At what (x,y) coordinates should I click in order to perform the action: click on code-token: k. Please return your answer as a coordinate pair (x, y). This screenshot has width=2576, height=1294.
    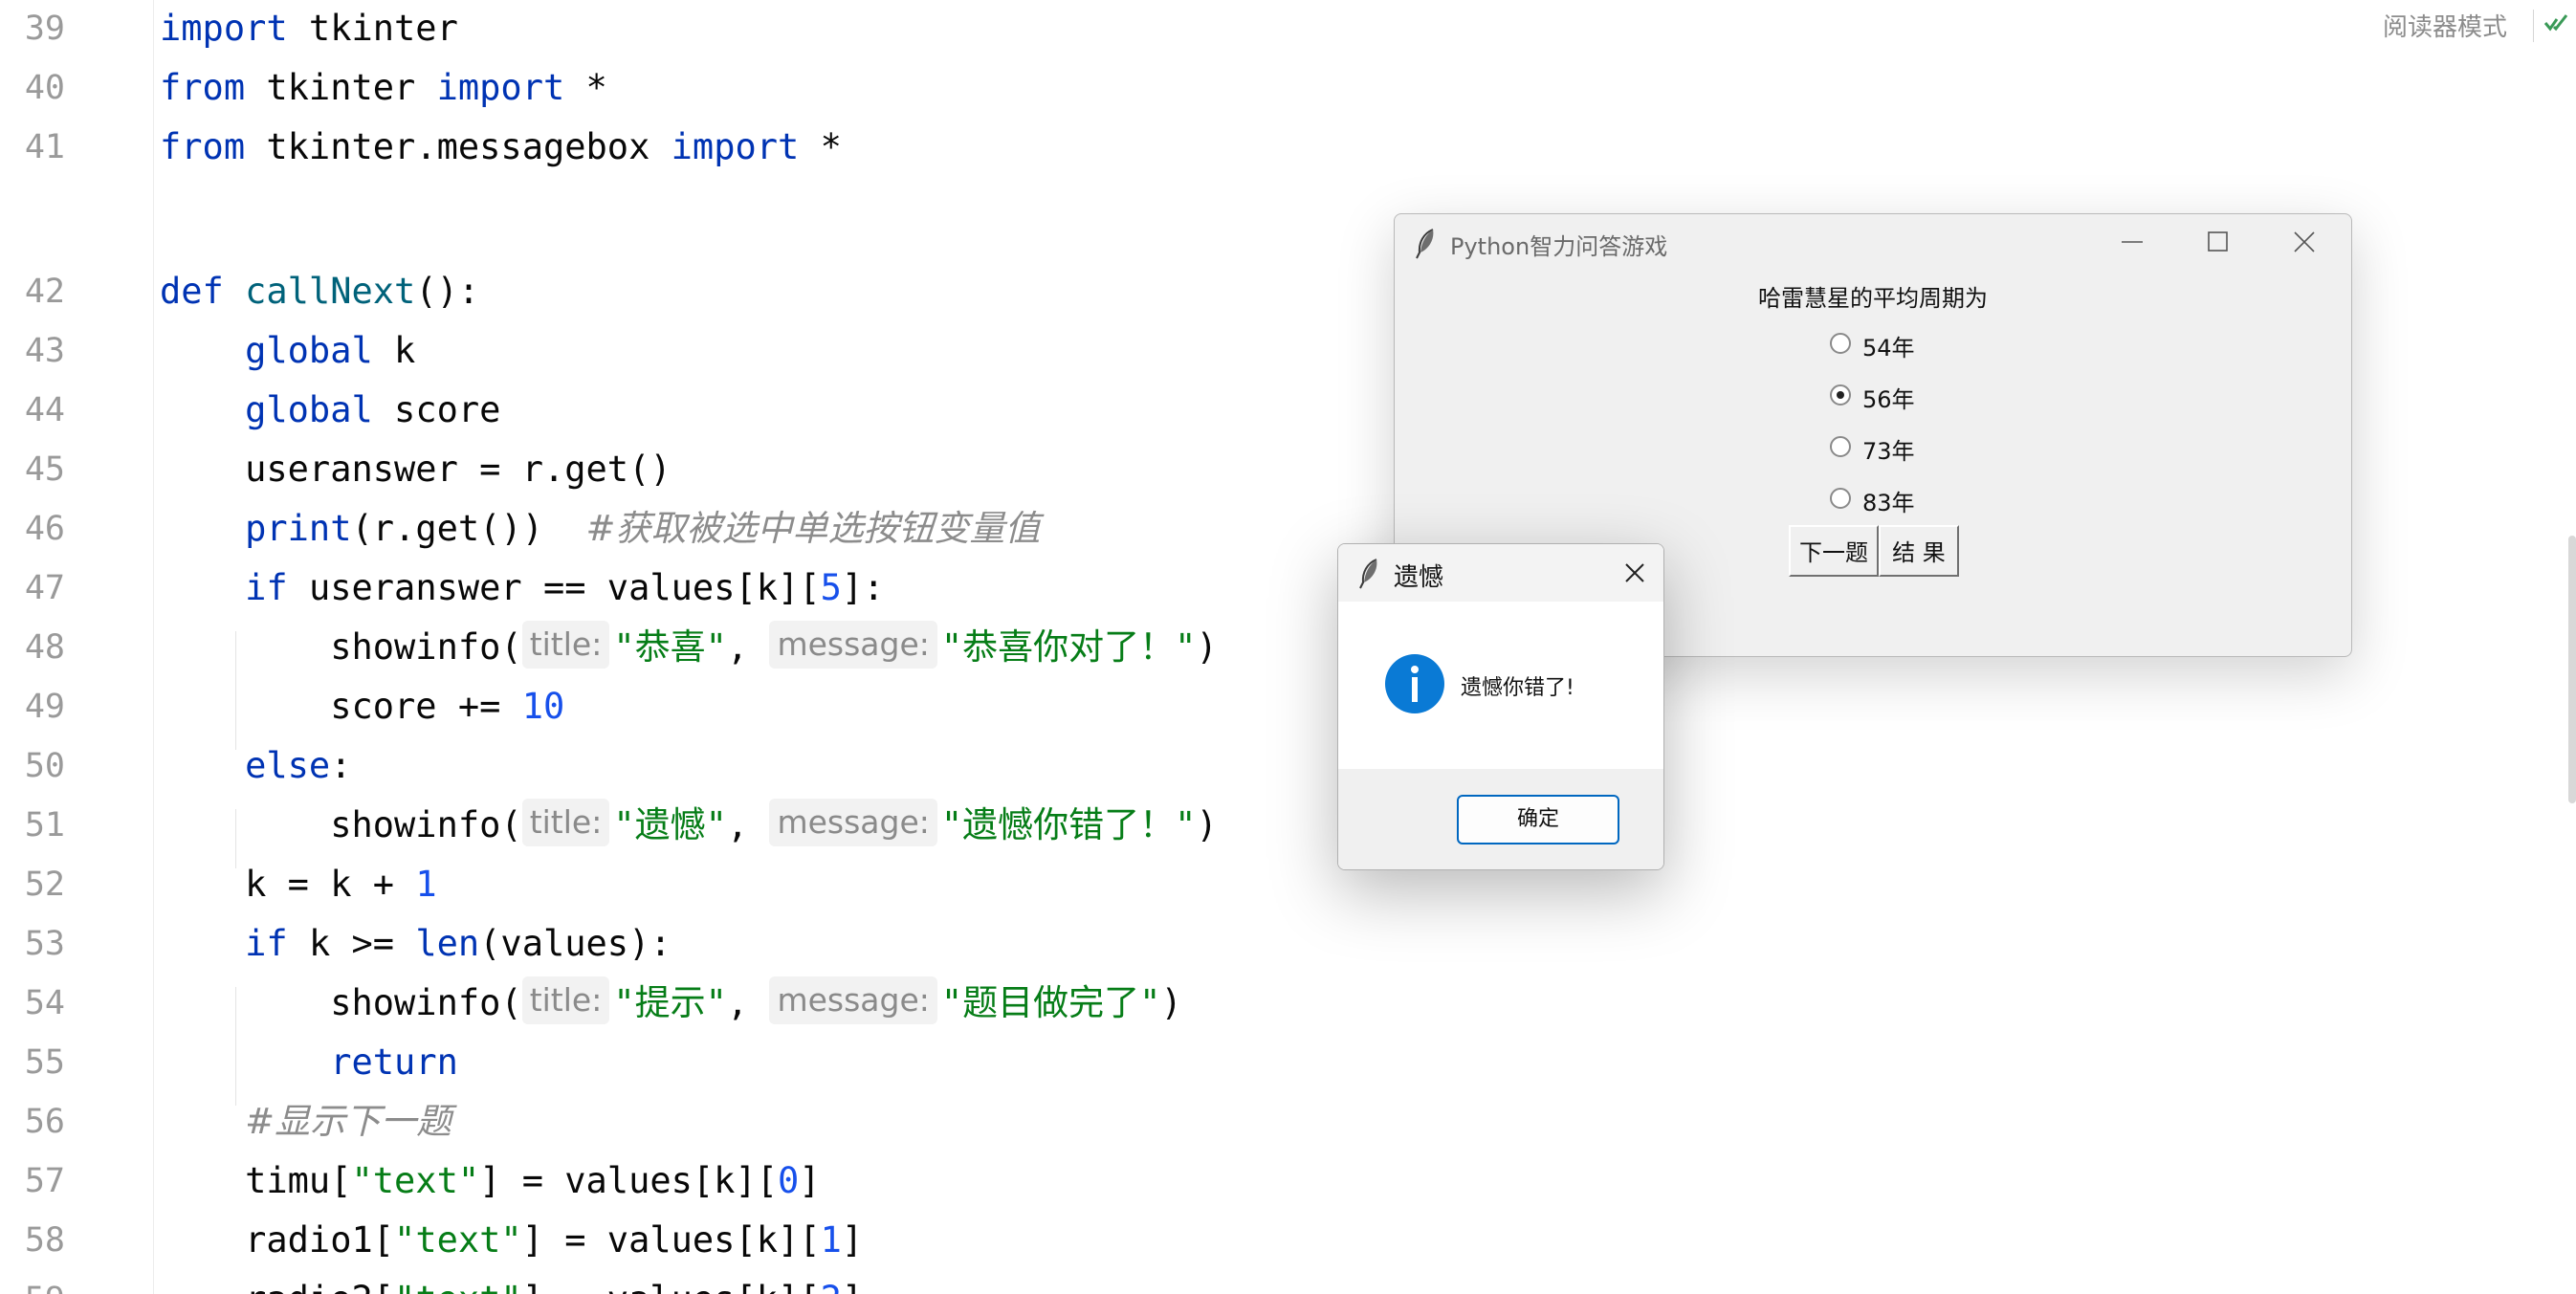
    Looking at the image, I should click on (394, 351).